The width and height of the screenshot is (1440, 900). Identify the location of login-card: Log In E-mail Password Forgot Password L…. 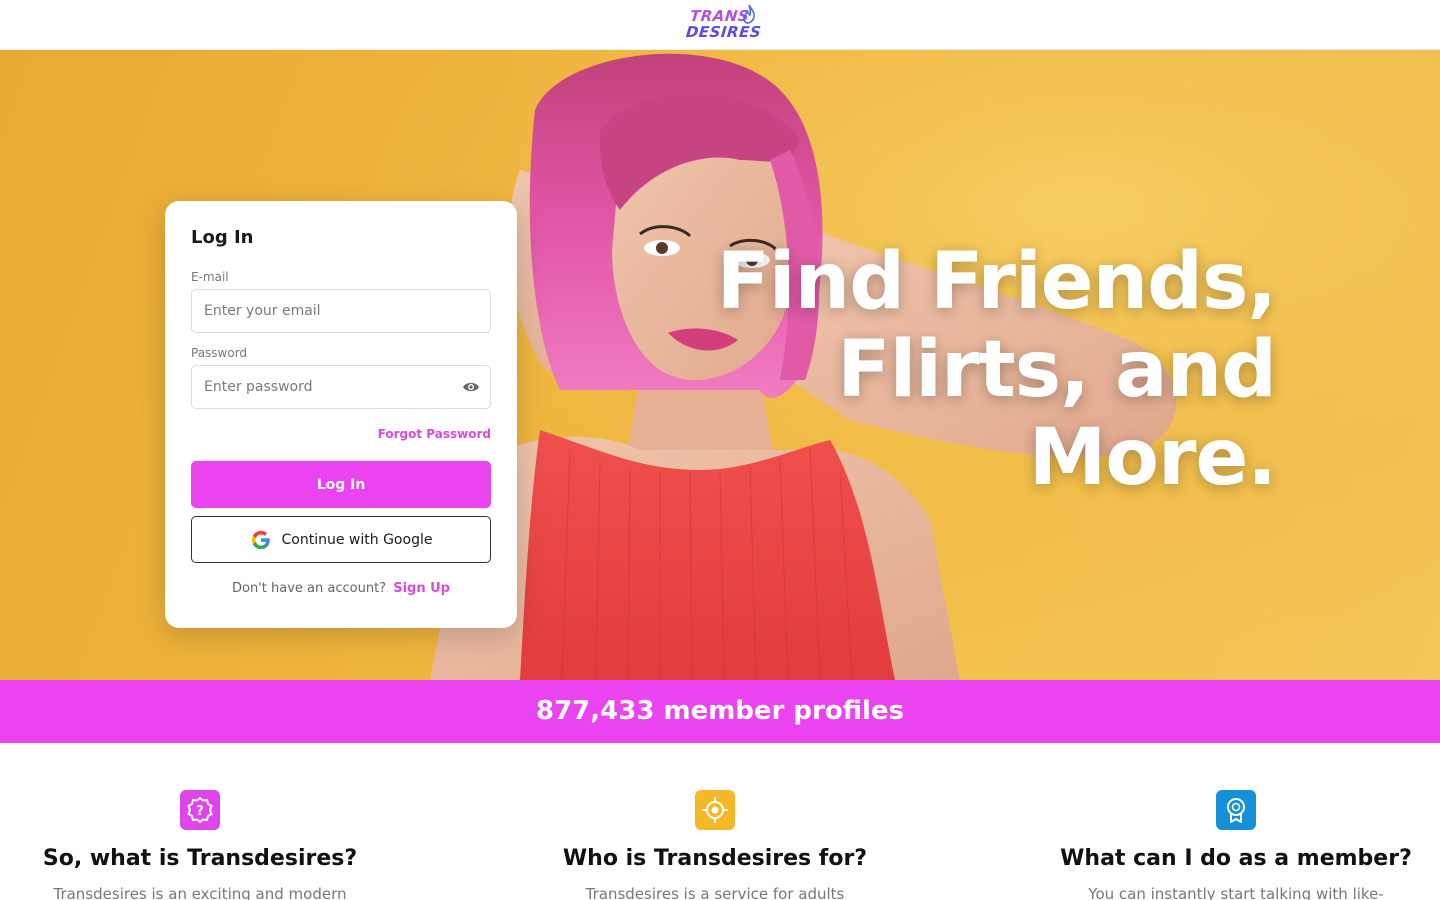
(341, 414).